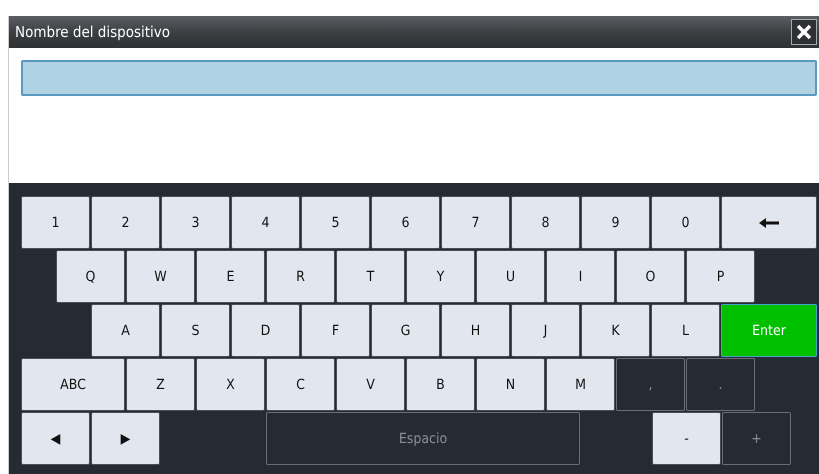  What do you see at coordinates (405, 222) in the screenshot?
I see `keyboard-key: 6` at bounding box center [405, 222].